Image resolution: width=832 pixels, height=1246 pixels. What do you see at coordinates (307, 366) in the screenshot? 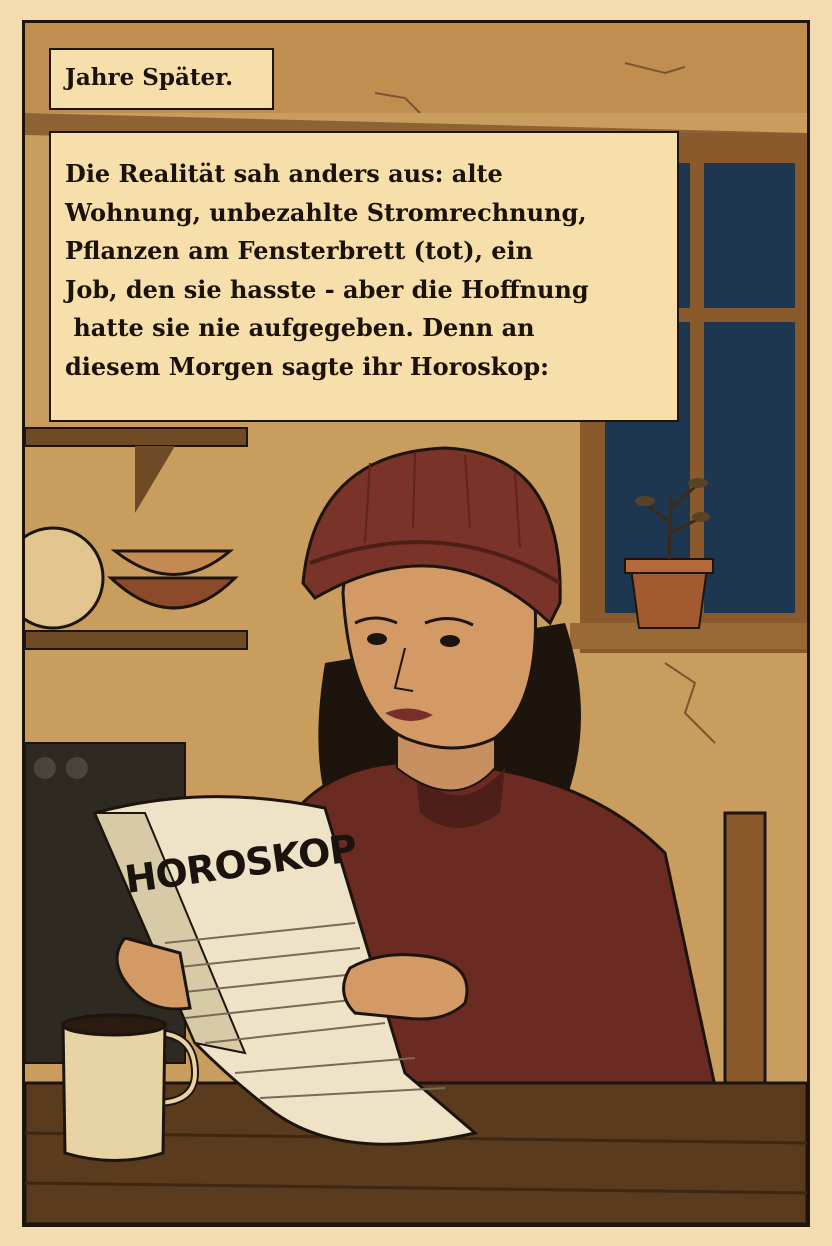
I see `narration-line: diesem Morgen sagte ihr Horoskop:` at bounding box center [307, 366].